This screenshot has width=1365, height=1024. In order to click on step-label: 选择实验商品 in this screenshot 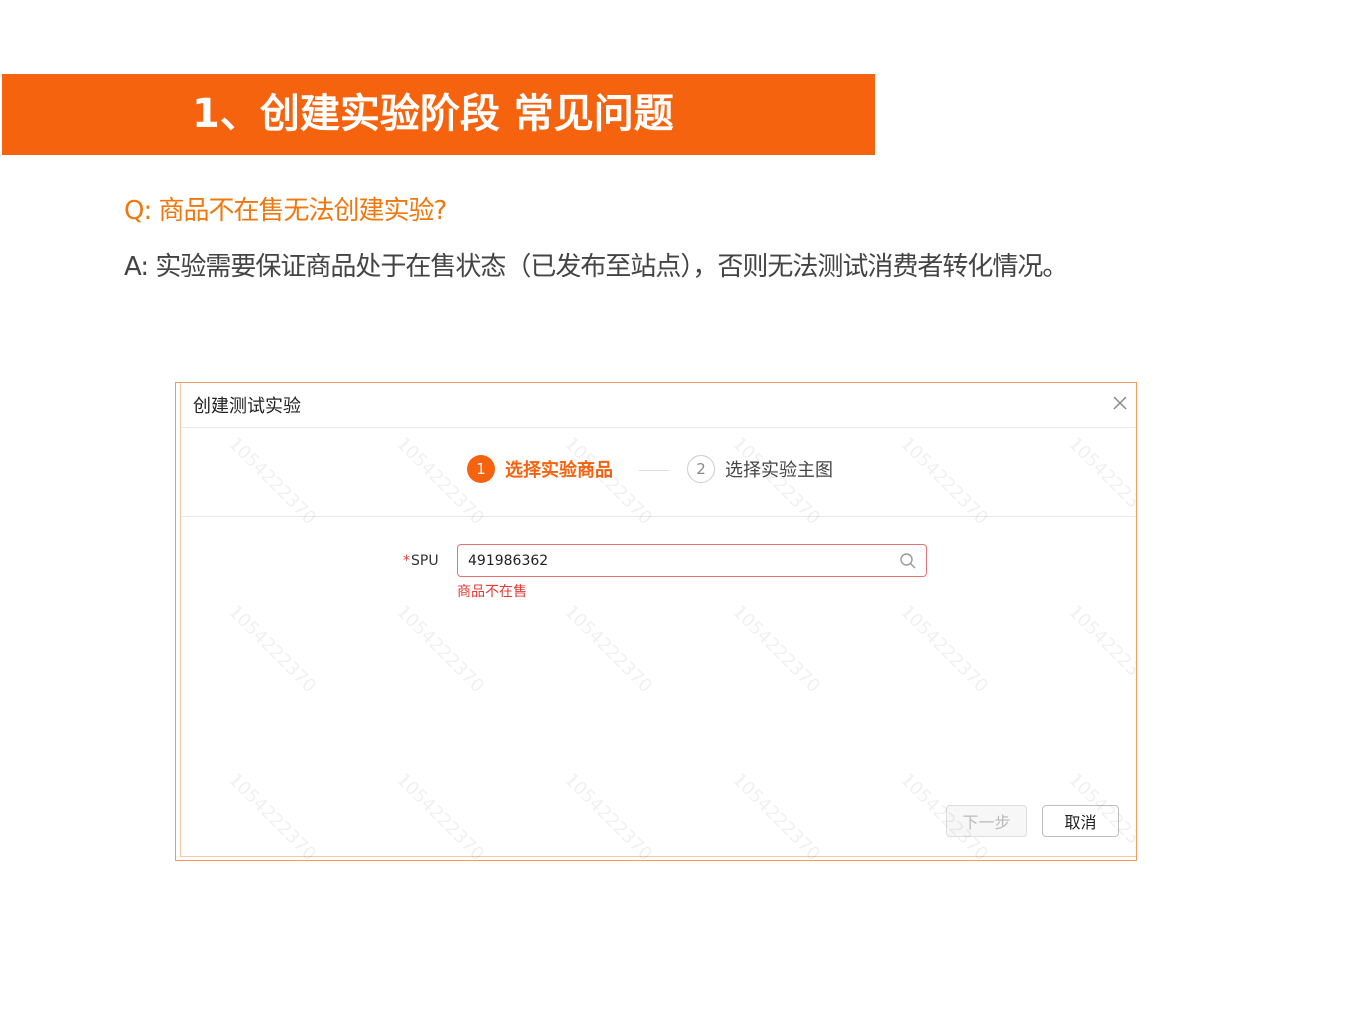, I will do `click(559, 470)`.